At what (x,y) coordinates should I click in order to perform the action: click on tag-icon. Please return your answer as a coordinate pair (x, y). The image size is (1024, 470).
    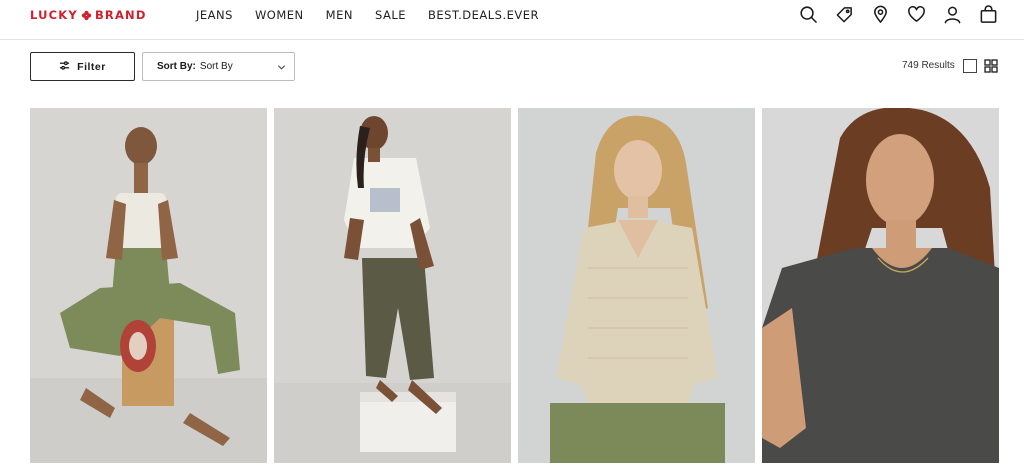
    Looking at the image, I should click on (844, 14).